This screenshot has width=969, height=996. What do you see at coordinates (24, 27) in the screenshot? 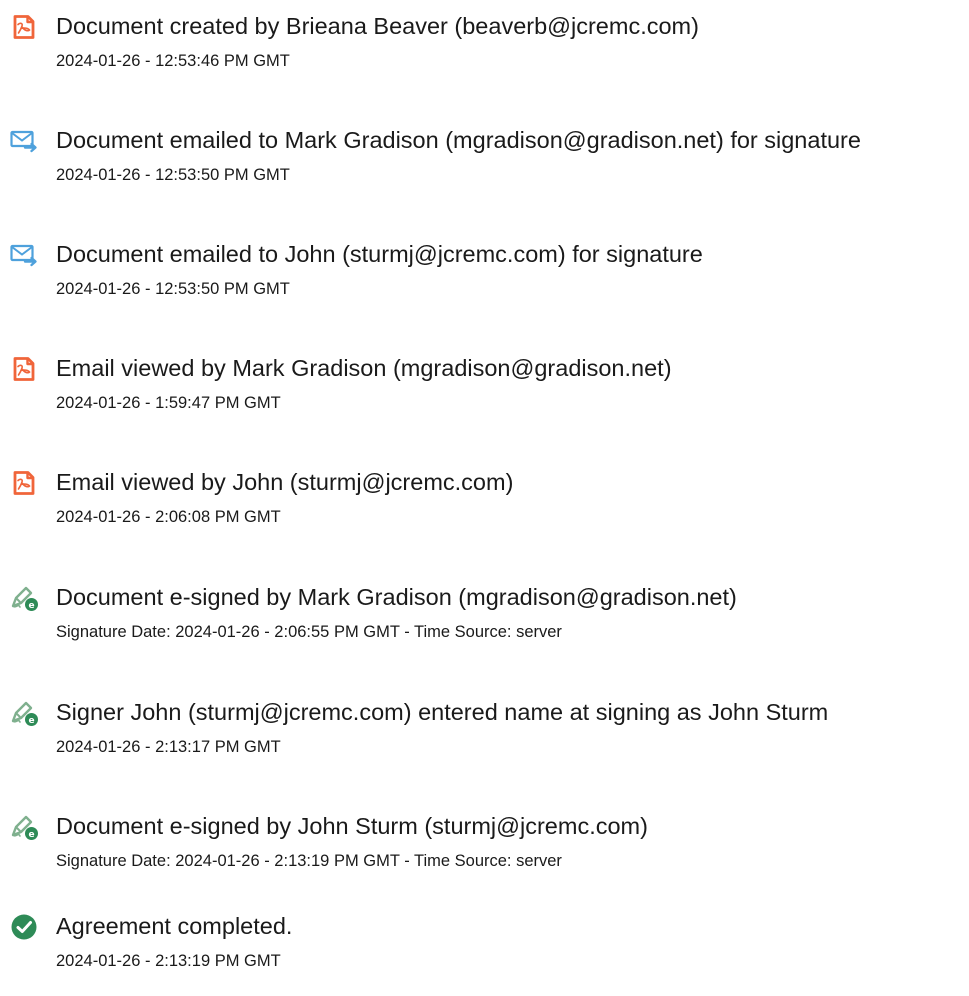
I see `document-created-icon` at bounding box center [24, 27].